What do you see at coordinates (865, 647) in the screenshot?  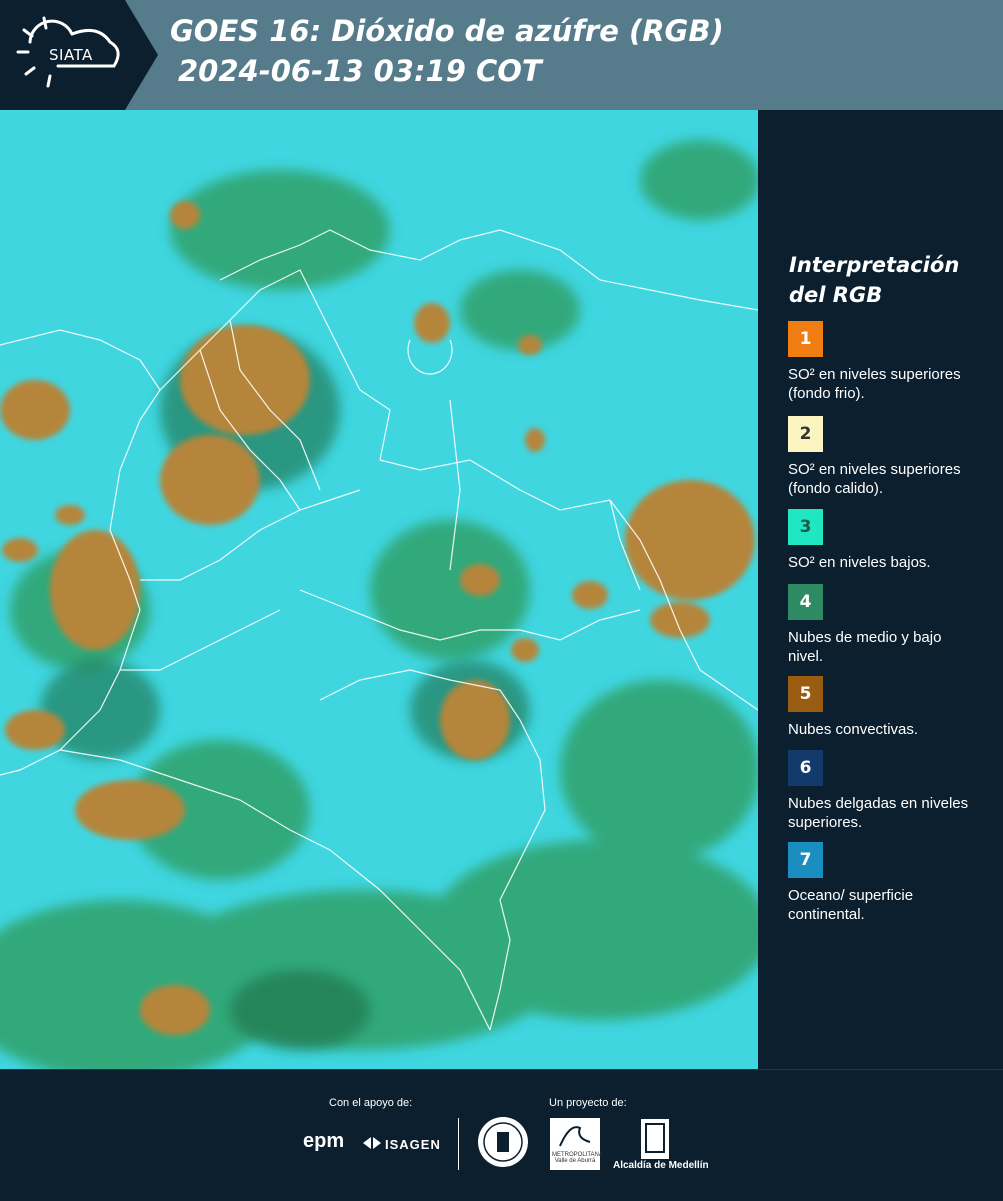 I see `legend-label: Nubes de medio y bajo nivel.` at bounding box center [865, 647].